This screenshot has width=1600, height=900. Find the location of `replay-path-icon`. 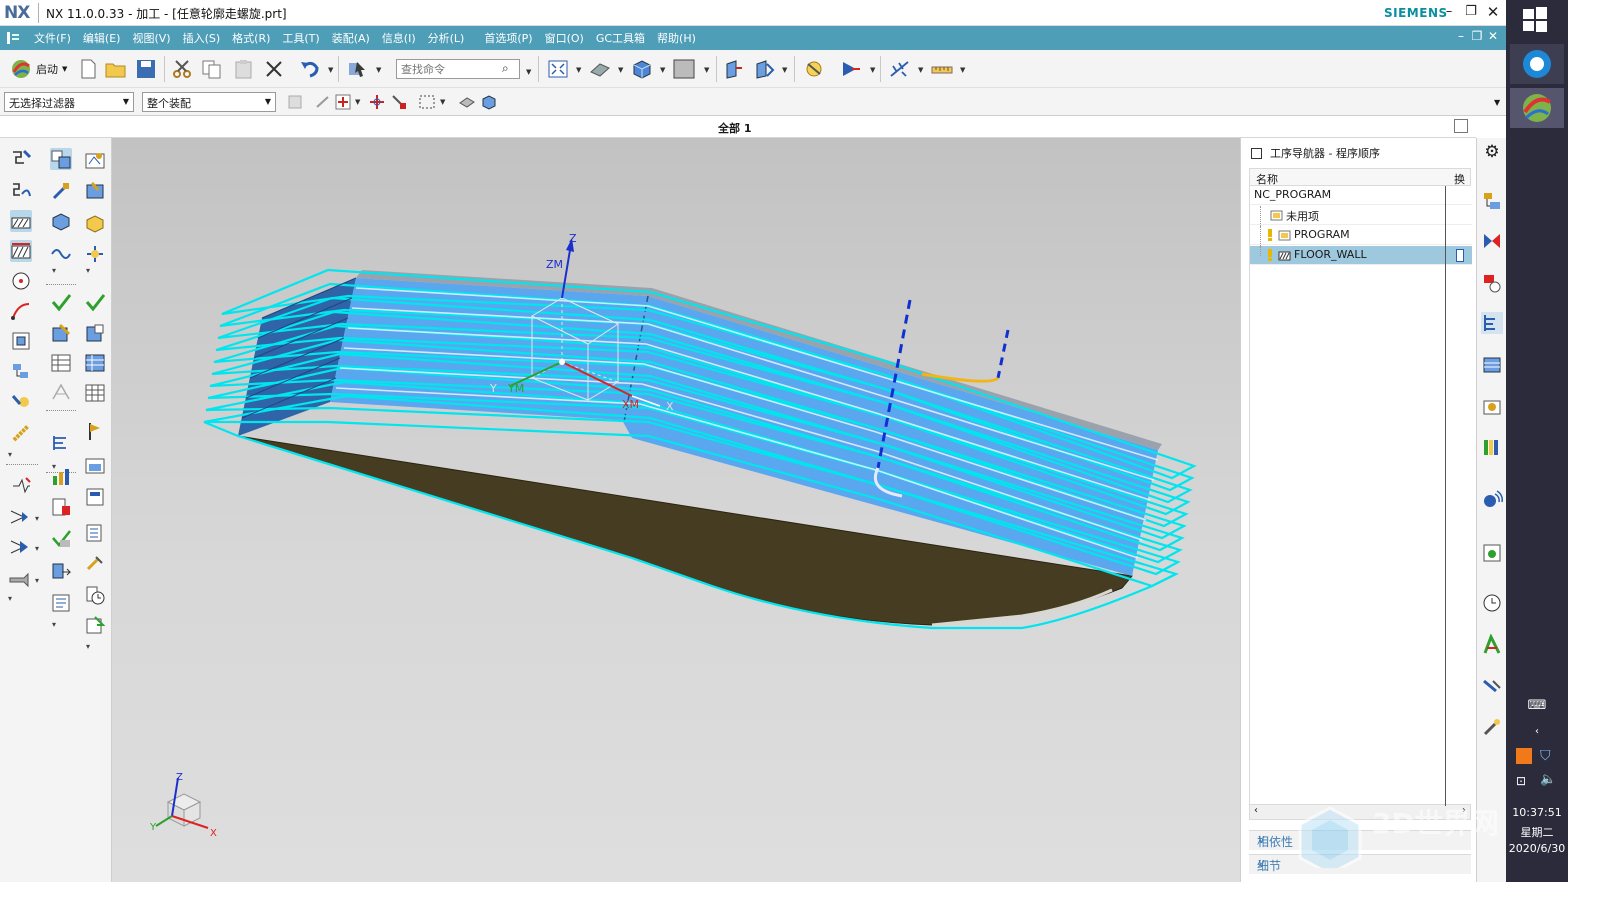

replay-path-icon is located at coordinates (19, 517).